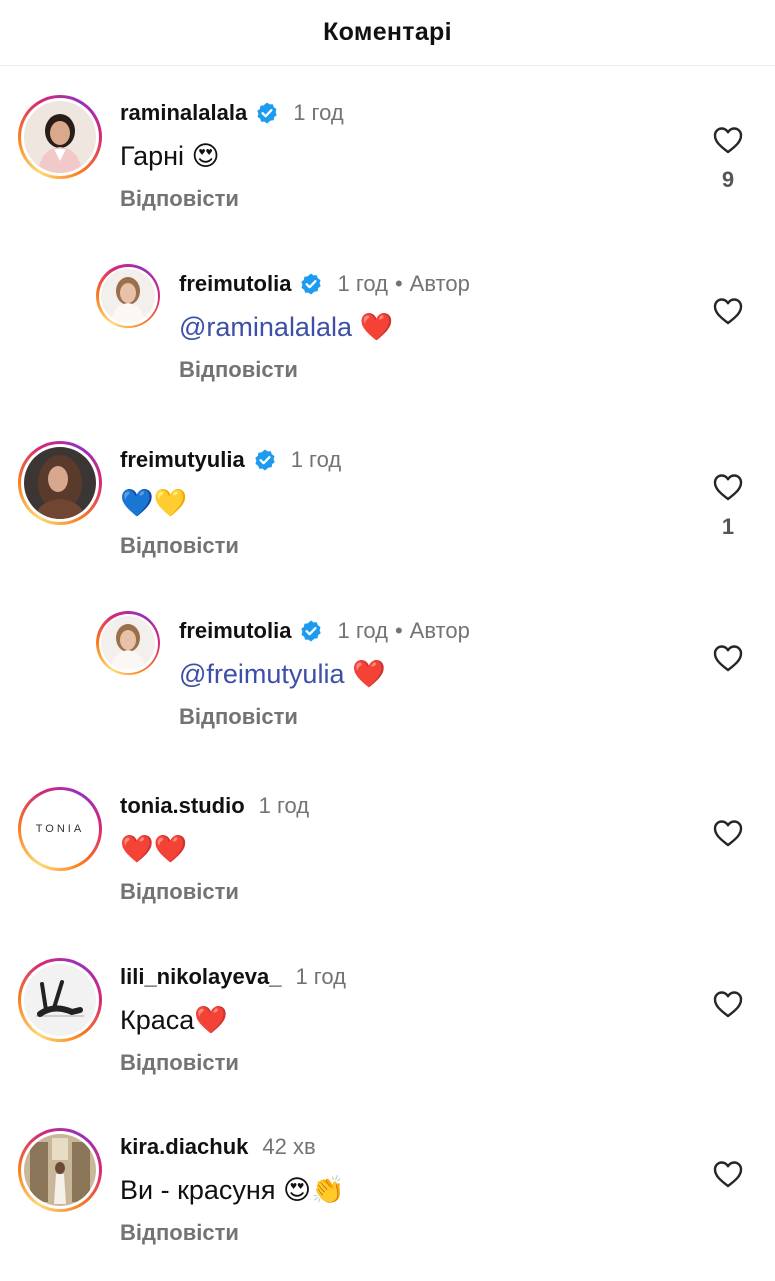 The height and width of the screenshot is (1281, 775). Describe the element at coordinates (183, 113) in the screenshot. I see `comment-username: raminalalala` at that location.